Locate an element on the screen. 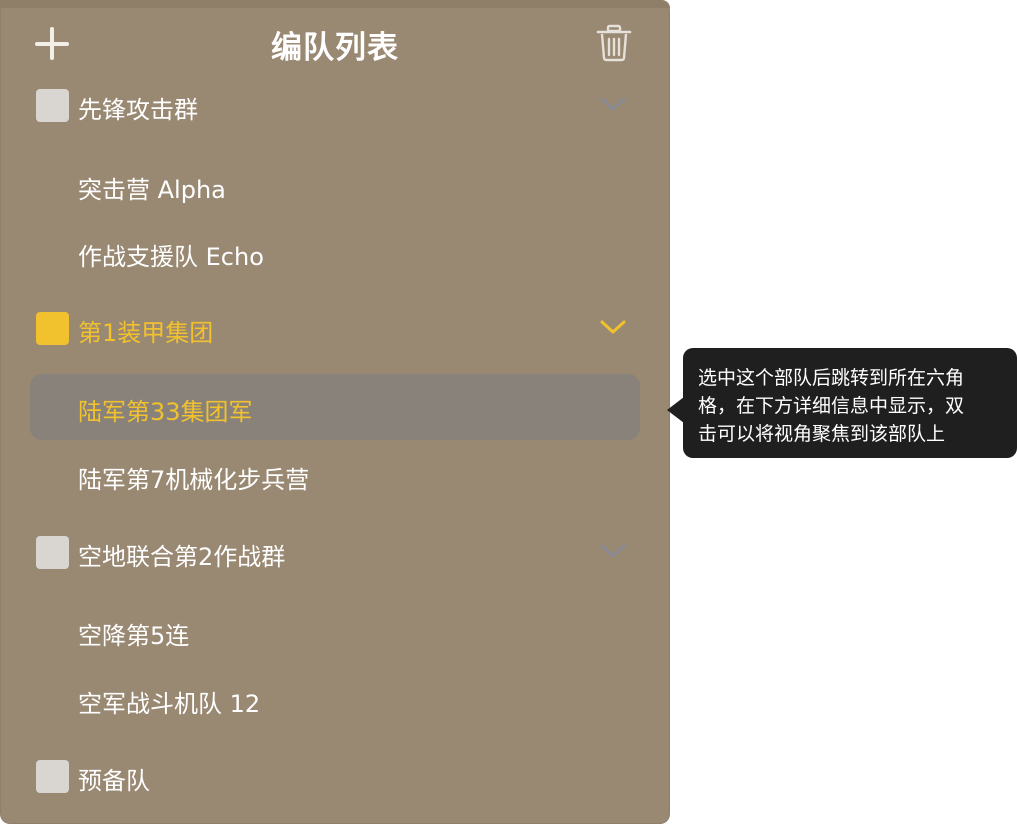 The width and height of the screenshot is (1017, 826). tooltip-line: 格，在下方详细信息中显示，双 is located at coordinates (831, 406).